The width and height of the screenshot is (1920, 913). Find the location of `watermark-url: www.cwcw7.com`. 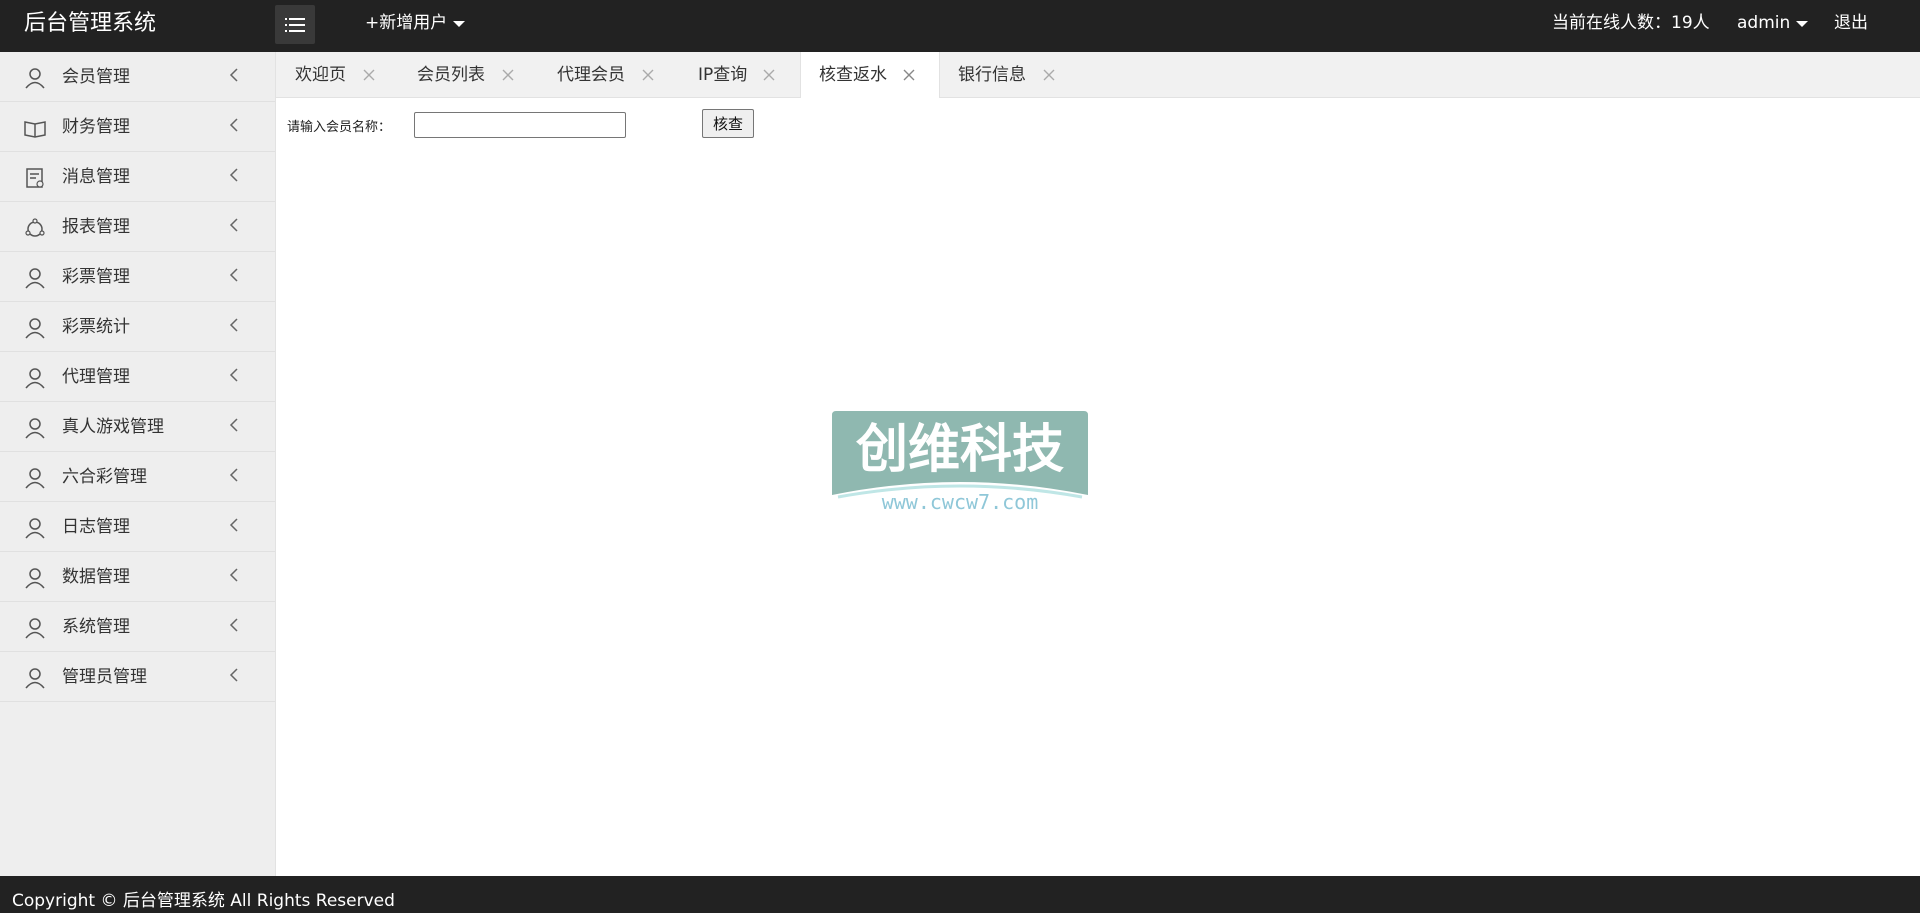

watermark-url: www.cwcw7.com is located at coordinates (960, 502).